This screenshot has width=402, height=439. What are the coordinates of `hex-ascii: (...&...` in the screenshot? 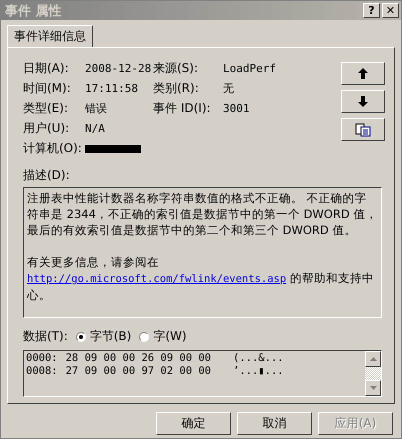 It's located at (258, 359).